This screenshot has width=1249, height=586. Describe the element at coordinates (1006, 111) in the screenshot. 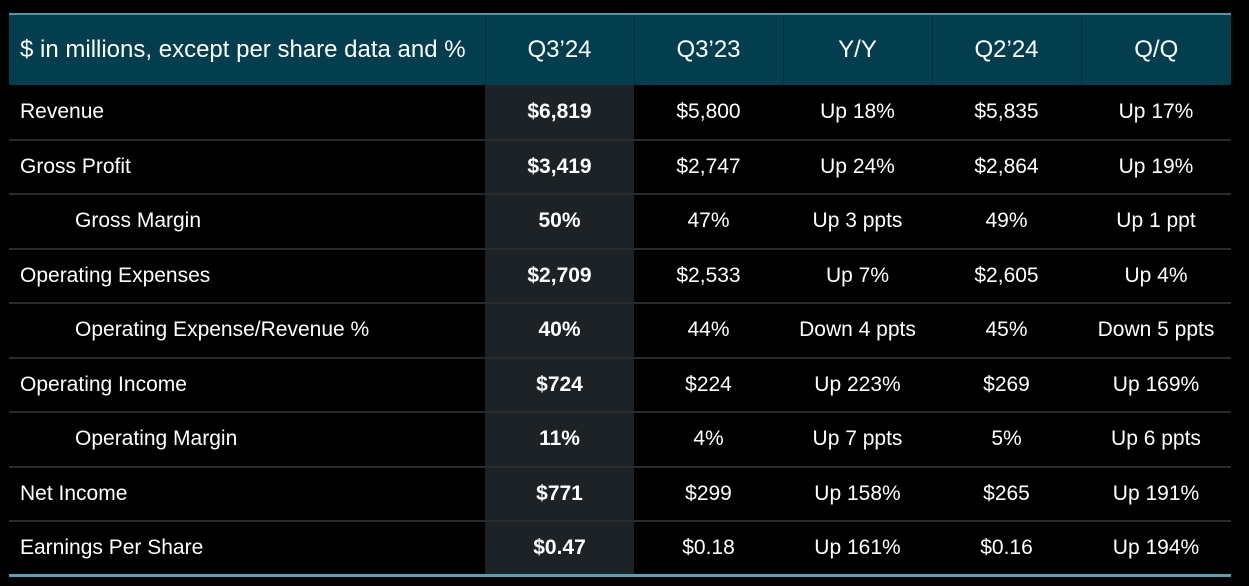

I see `cell-q2-24: $5,835` at that location.